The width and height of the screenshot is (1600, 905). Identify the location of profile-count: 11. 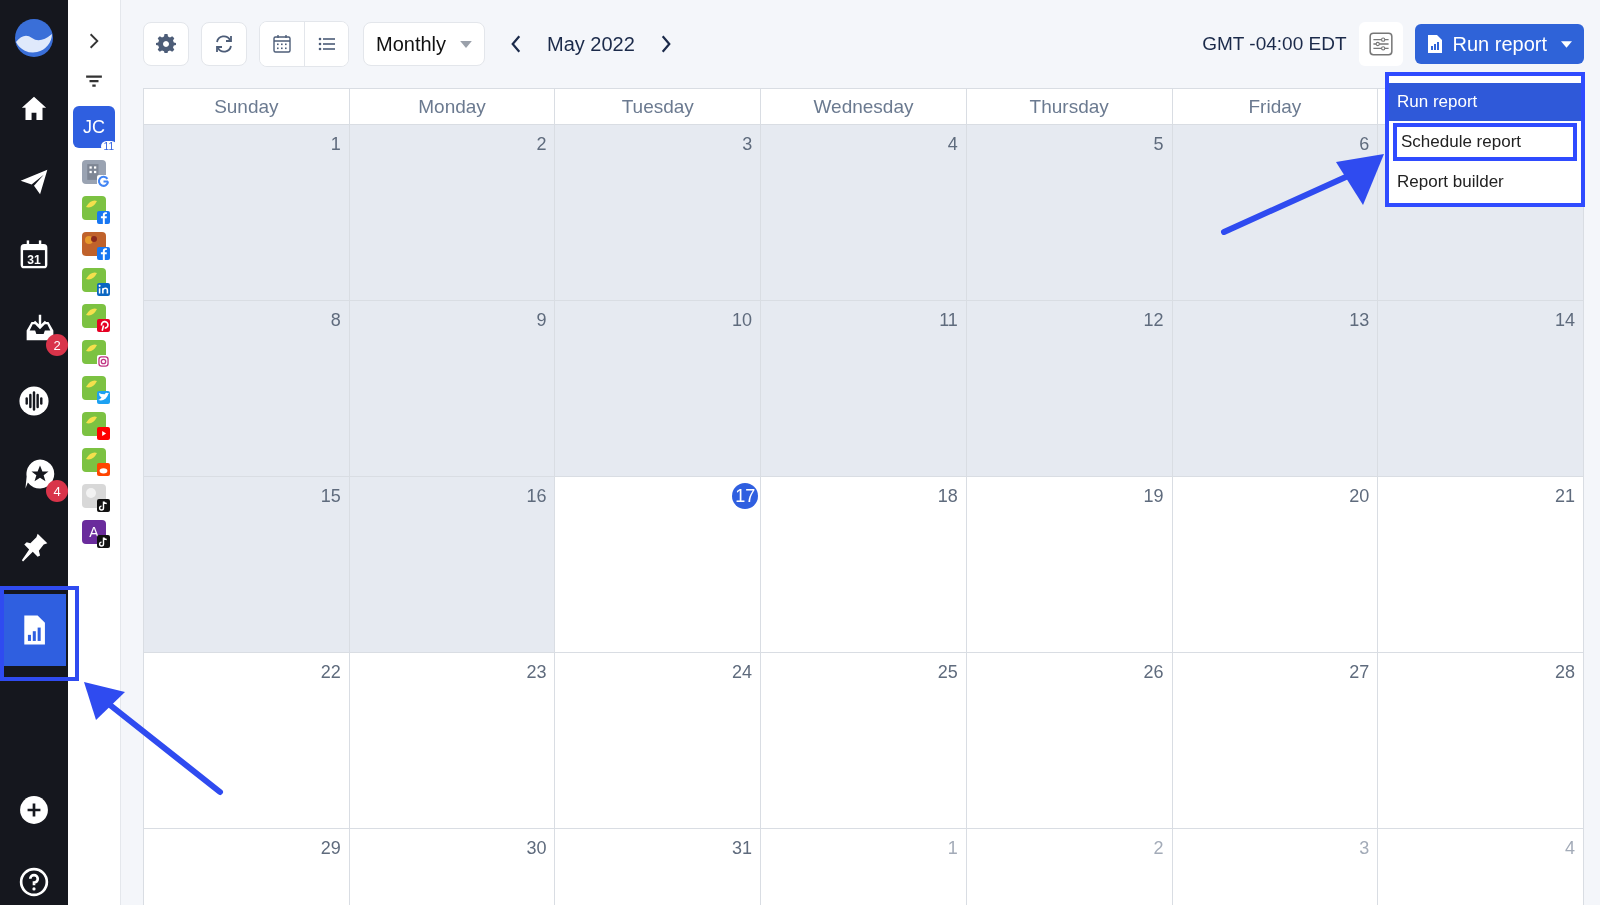
(108, 146).